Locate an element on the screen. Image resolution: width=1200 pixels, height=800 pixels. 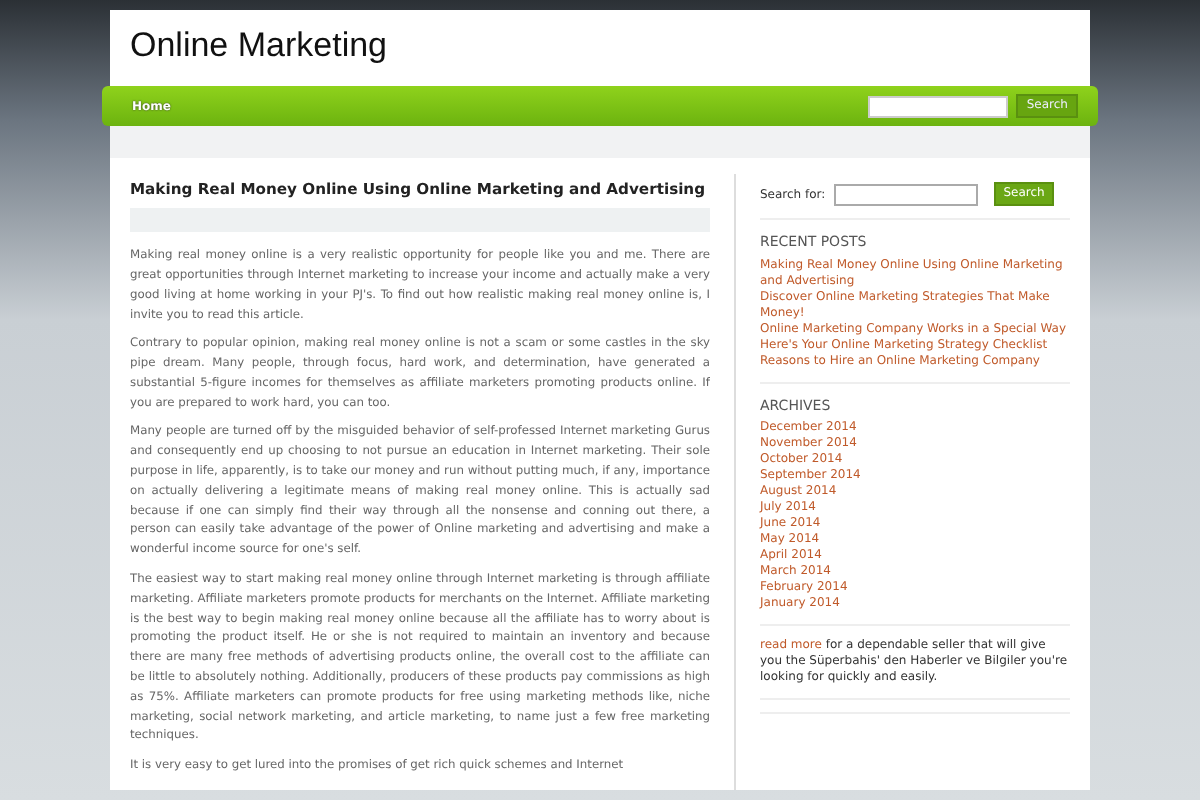
site-title: Online Marketing is located at coordinates (260, 46).